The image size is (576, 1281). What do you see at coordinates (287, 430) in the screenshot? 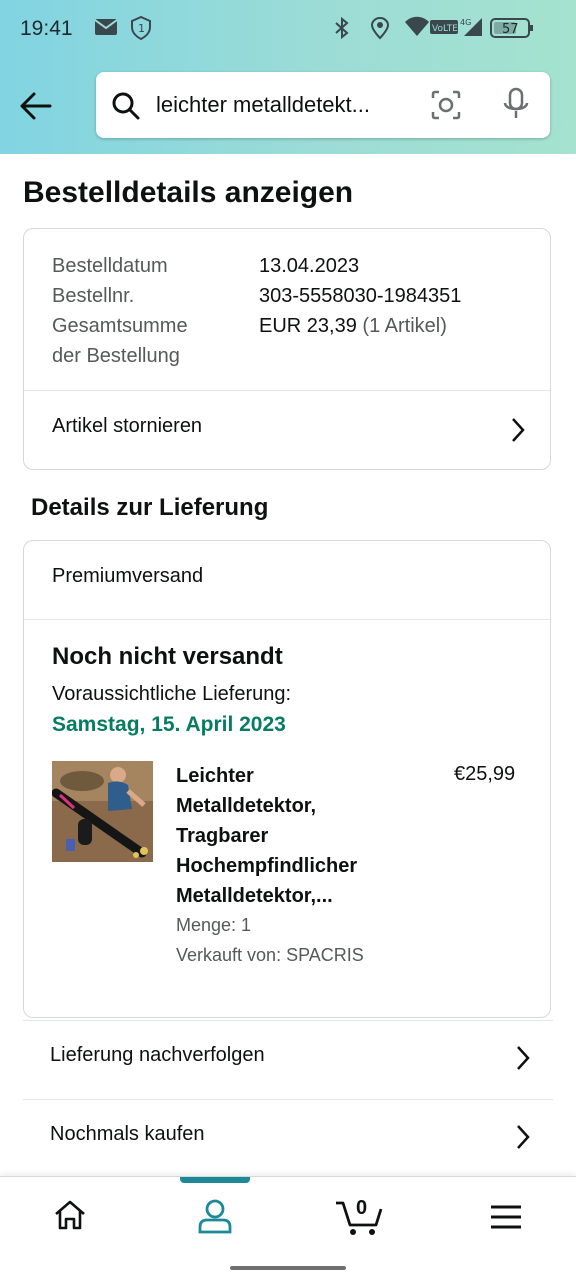
I see `cancel-items-row: Artikel stornieren` at bounding box center [287, 430].